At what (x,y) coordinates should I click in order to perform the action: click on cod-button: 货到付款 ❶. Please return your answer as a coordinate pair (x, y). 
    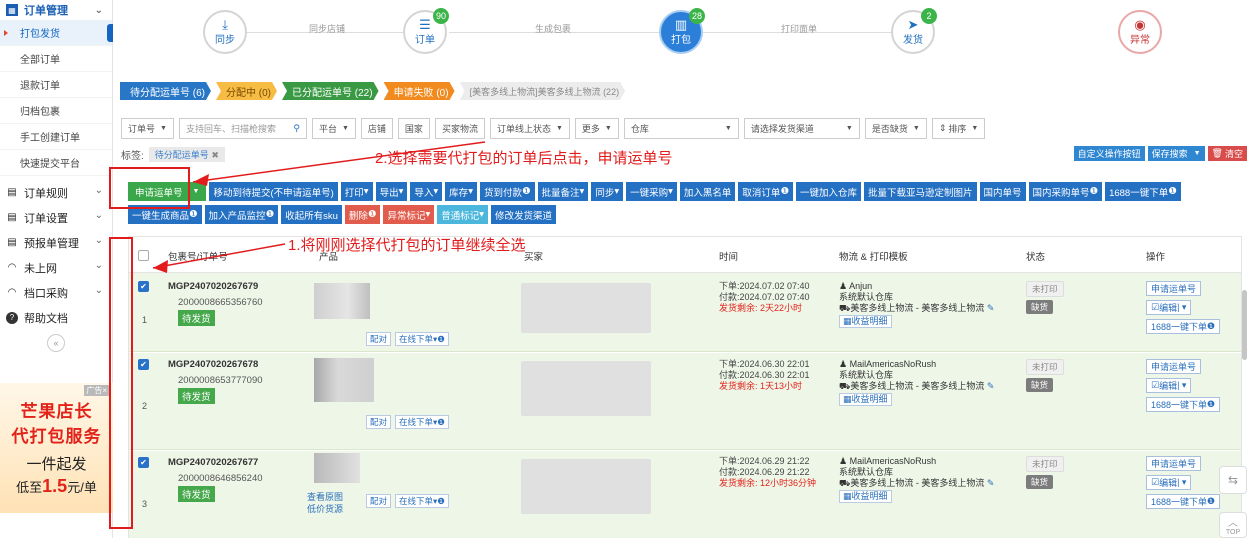
    Looking at the image, I should click on (507, 191).